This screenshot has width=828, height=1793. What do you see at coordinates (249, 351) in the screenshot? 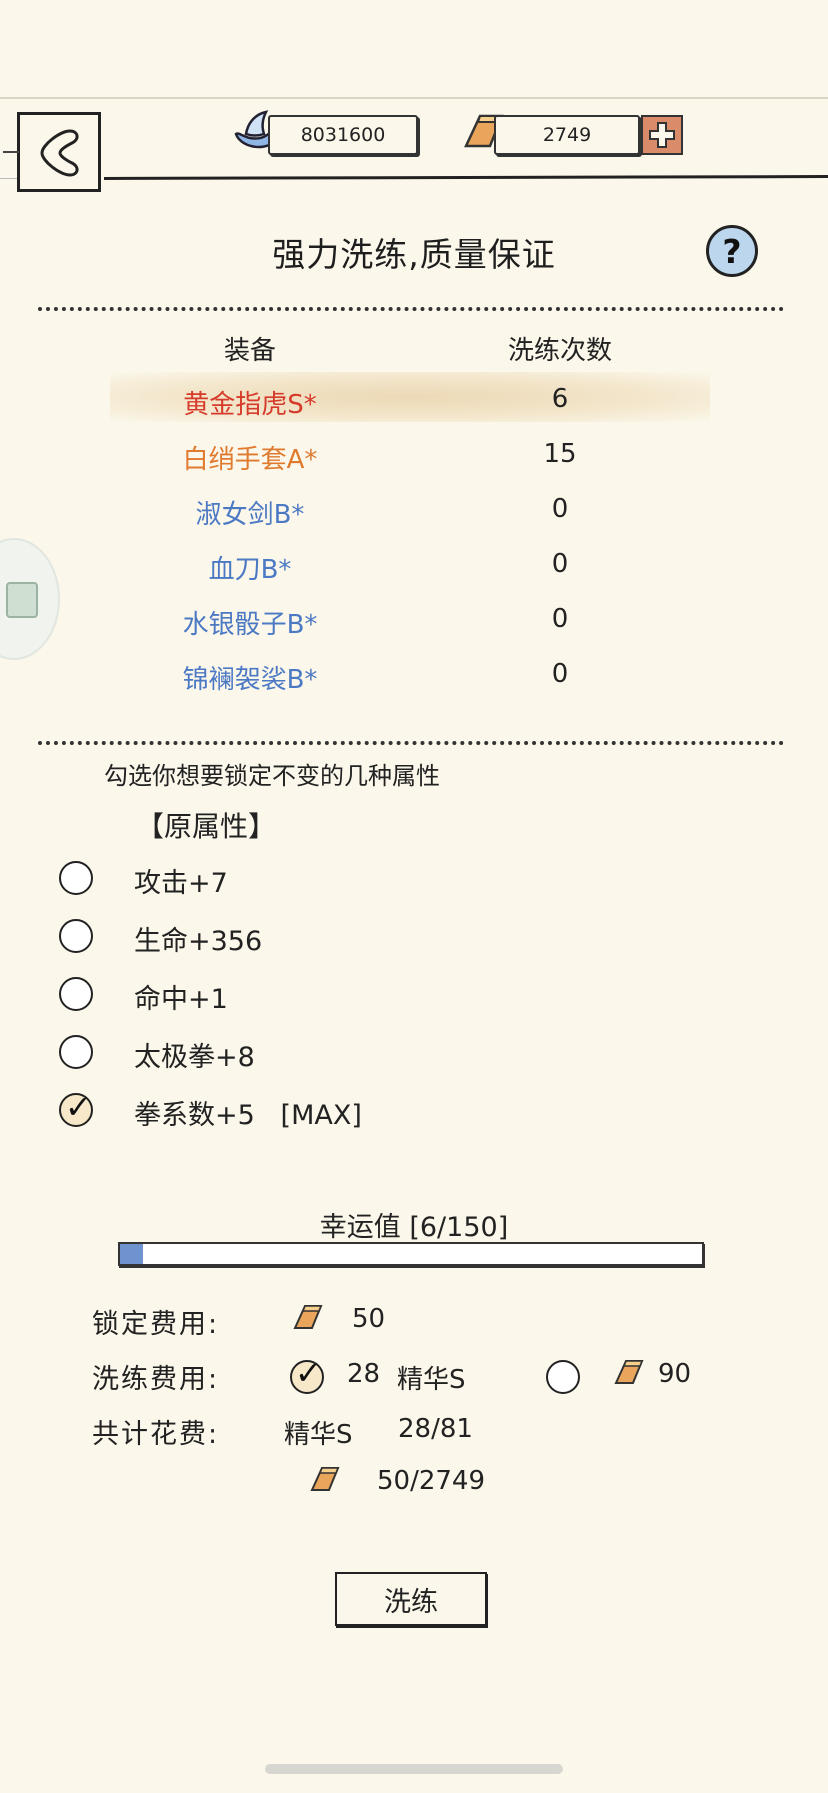
I see `column-header-equipment: 装备` at bounding box center [249, 351].